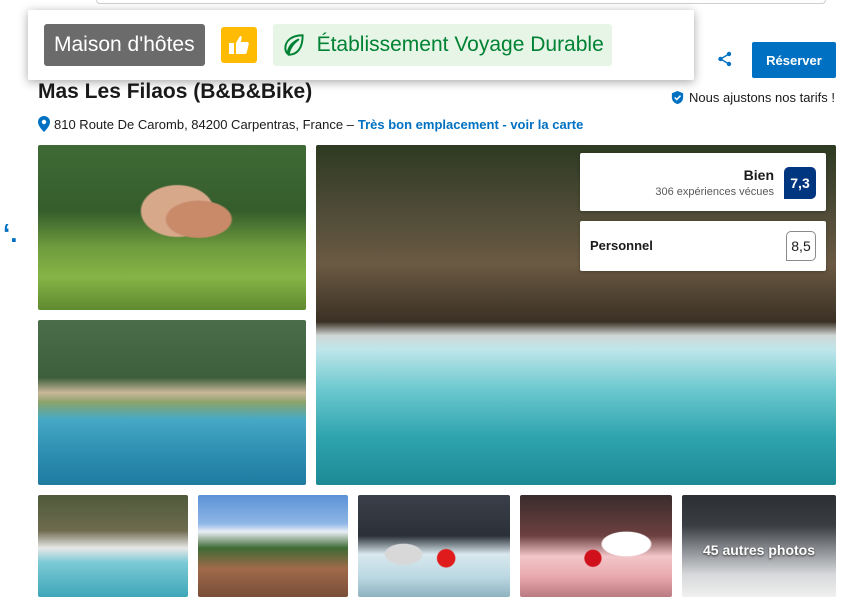 This screenshot has width=851, height=597. Describe the element at coordinates (172, 227) in the screenshot. I see `gallery-photo-house` at that location.